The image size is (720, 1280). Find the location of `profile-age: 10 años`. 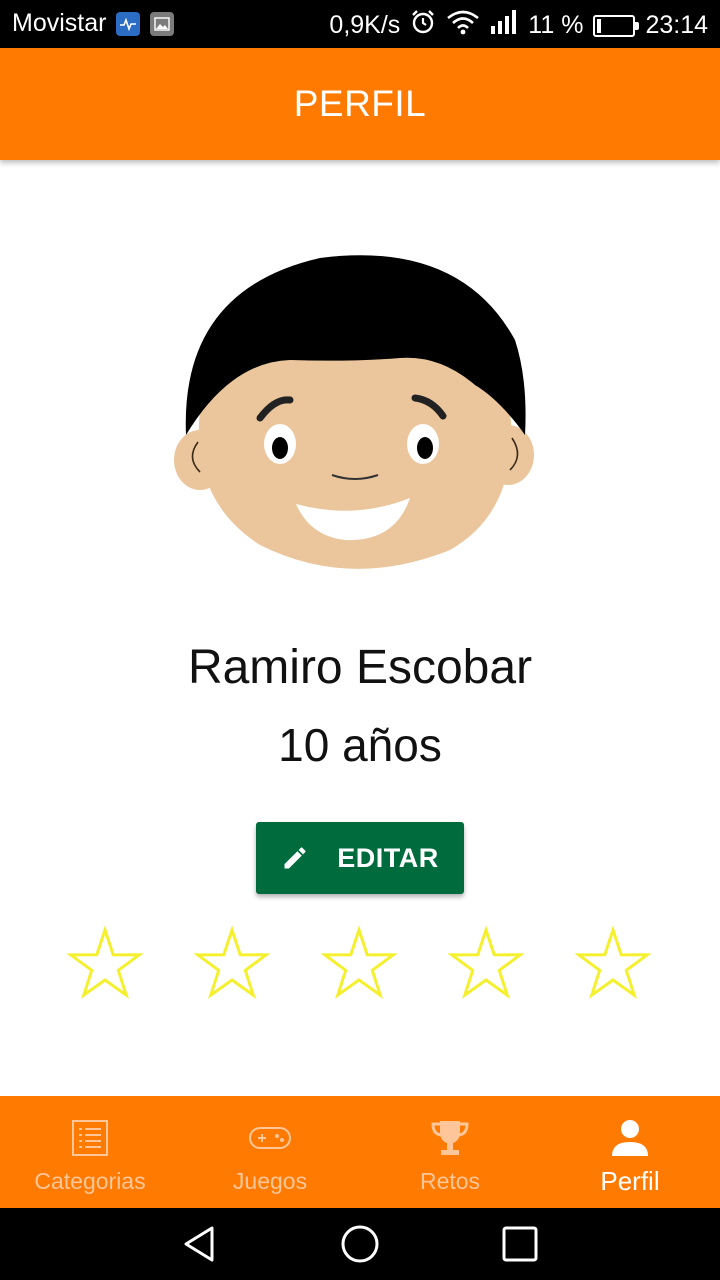

profile-age: 10 años is located at coordinates (360, 745).